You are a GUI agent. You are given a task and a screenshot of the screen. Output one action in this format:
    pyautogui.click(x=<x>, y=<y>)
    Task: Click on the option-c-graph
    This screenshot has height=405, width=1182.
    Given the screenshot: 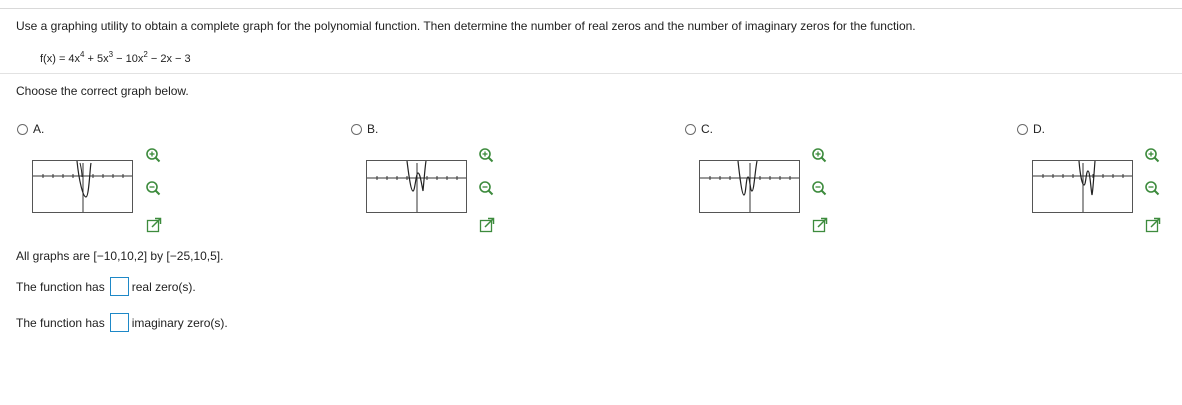 What is the action you would take?
    pyautogui.click(x=749, y=186)
    